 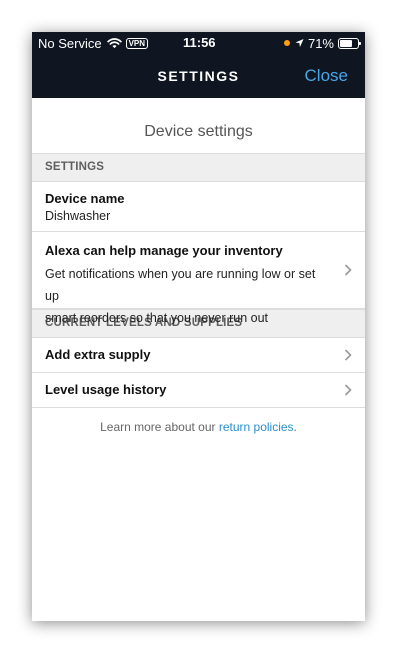 What do you see at coordinates (295, 427) in the screenshot?
I see `return-policy-period: .` at bounding box center [295, 427].